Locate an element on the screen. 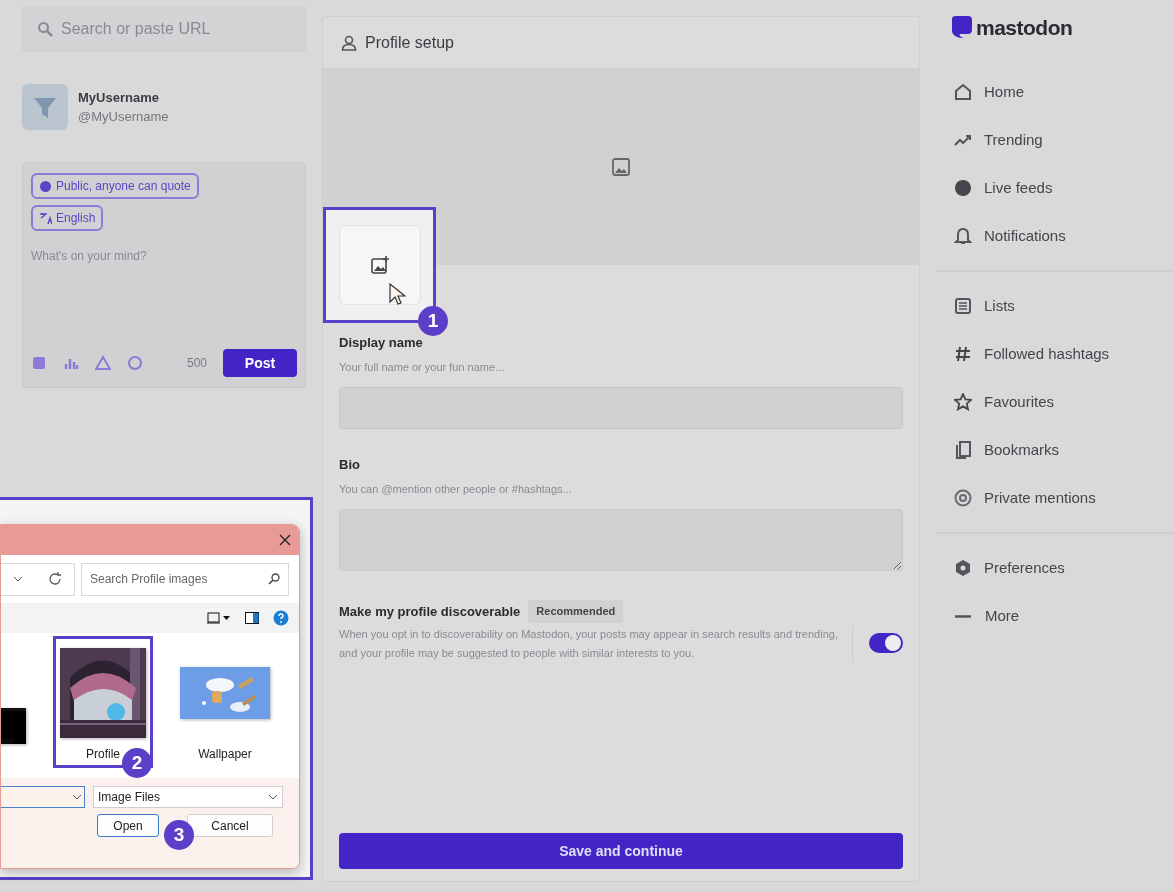 The height and width of the screenshot is (892, 1174). nav-link: Bookmarks is located at coordinates (1055, 450).